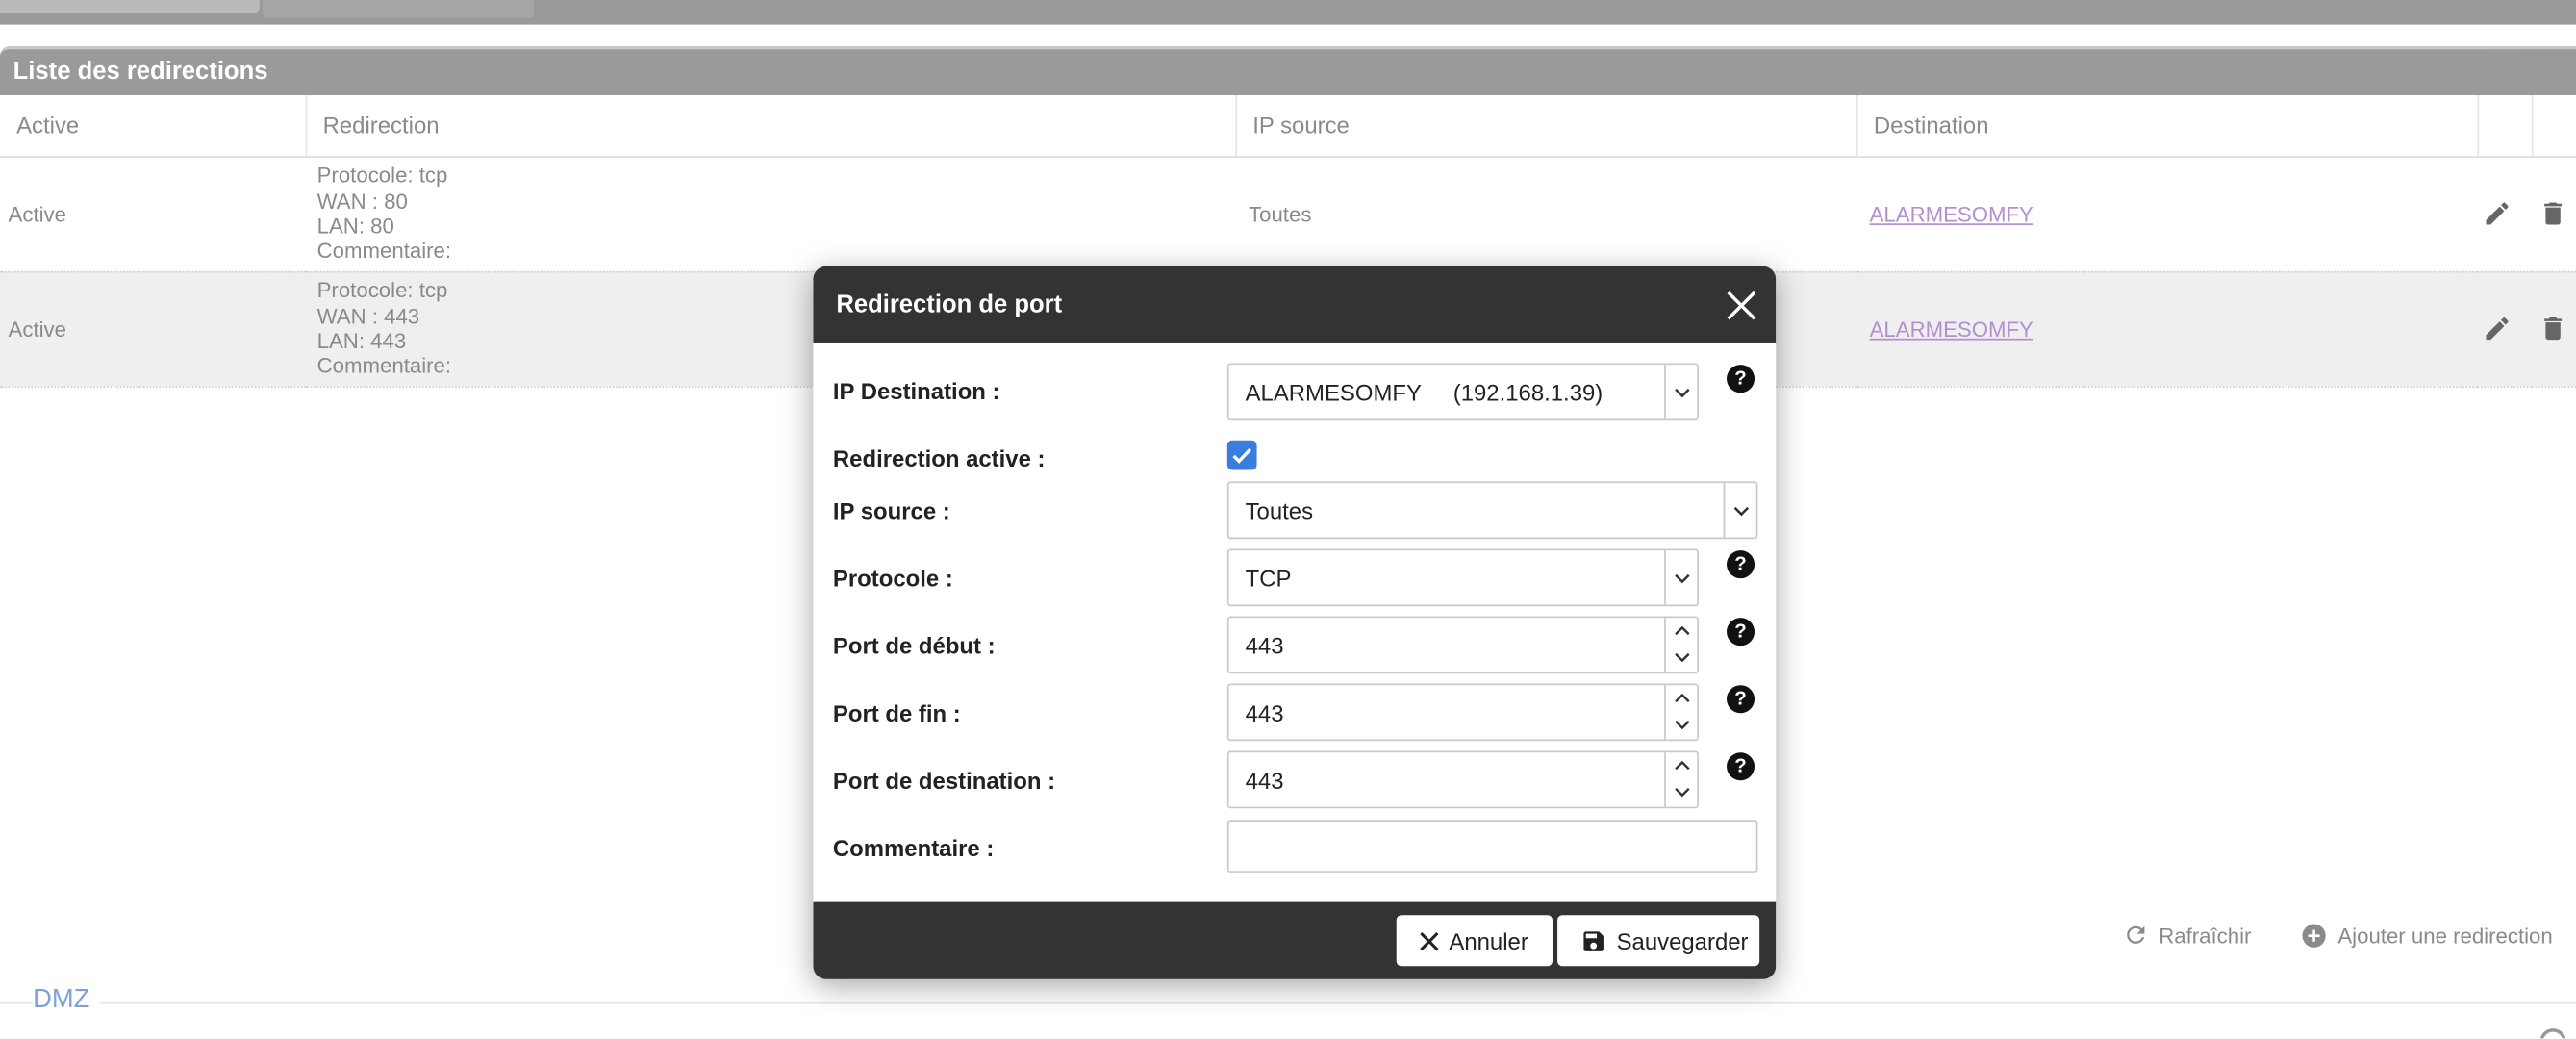  I want to click on ip-source-value: Toutes, so click(1280, 510).